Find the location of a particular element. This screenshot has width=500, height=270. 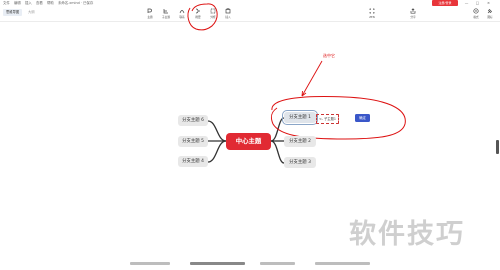

branch-topic-4: 分支主题 4 is located at coordinates (193, 161).